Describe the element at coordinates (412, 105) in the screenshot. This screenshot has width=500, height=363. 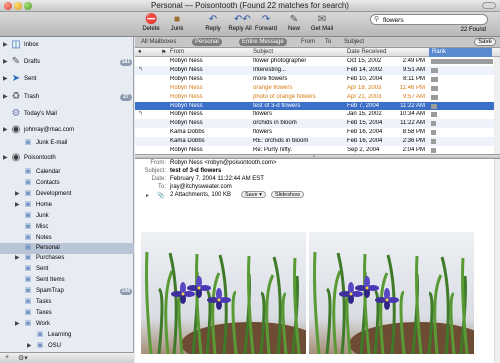
I see `message-time: 11:22 AM` at that location.